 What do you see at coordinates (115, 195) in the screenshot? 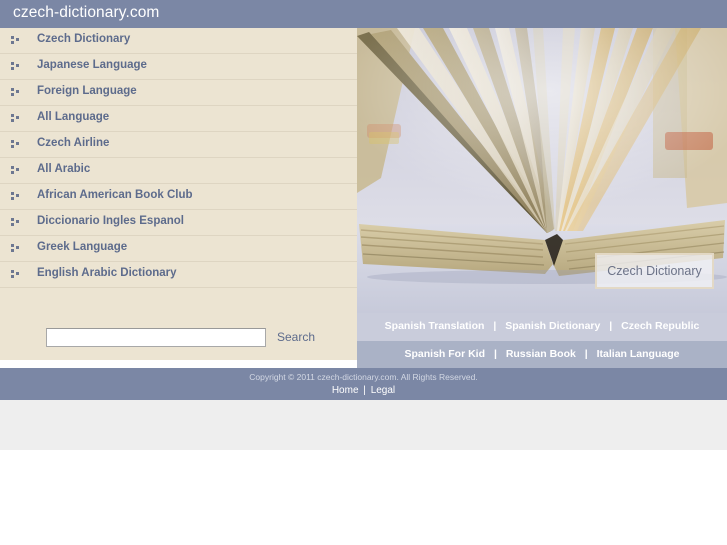
I see `sidebar-item-label: African American Book Club` at bounding box center [115, 195].